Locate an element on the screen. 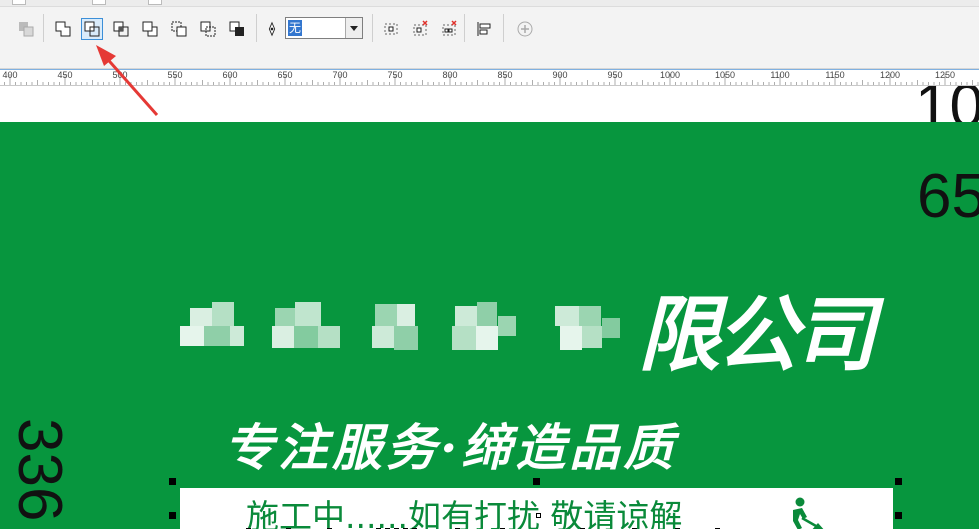  ruler-label: 550 is located at coordinates (175, 75).